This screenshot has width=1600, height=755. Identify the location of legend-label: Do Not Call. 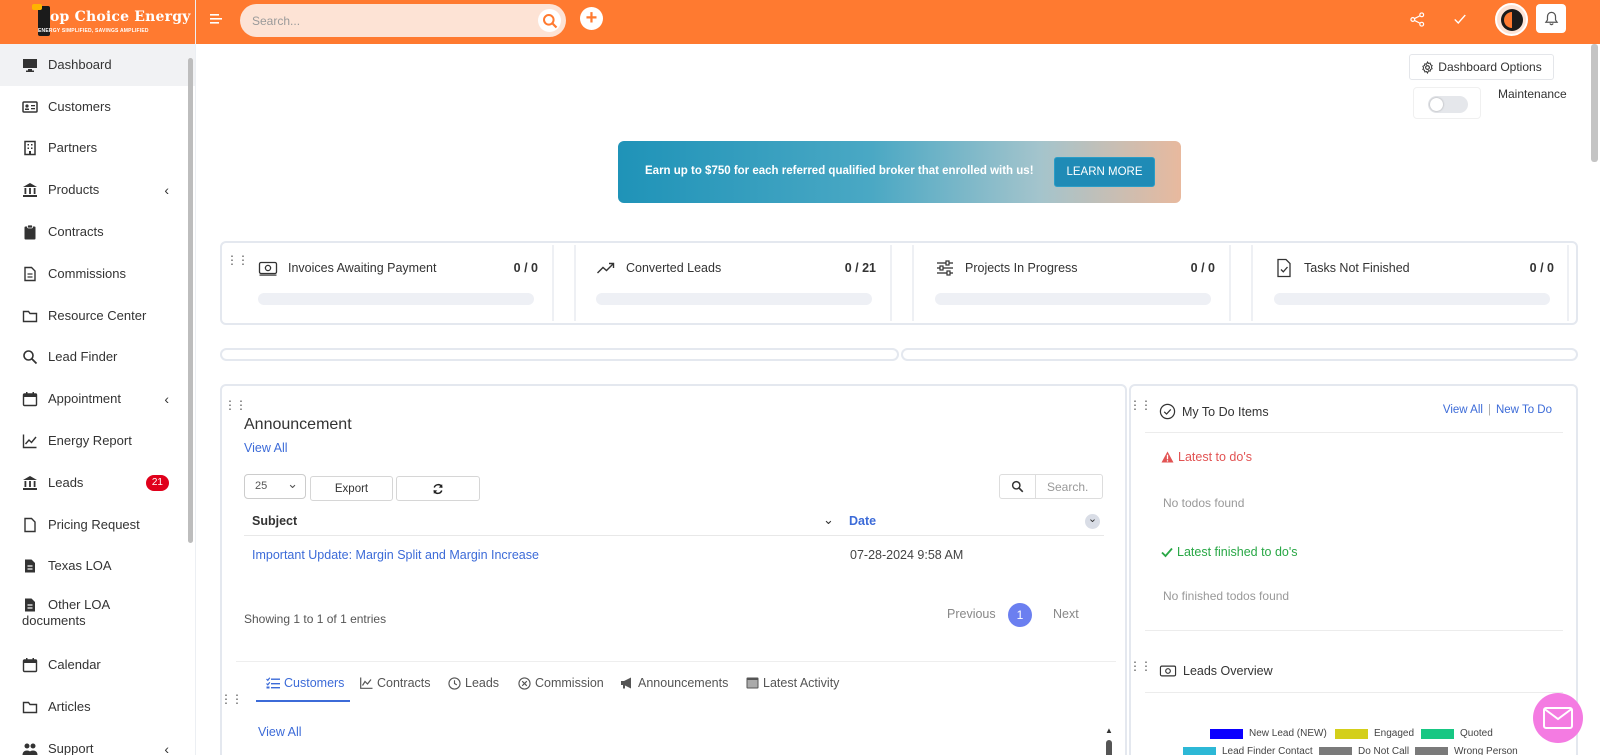
(1384, 750).